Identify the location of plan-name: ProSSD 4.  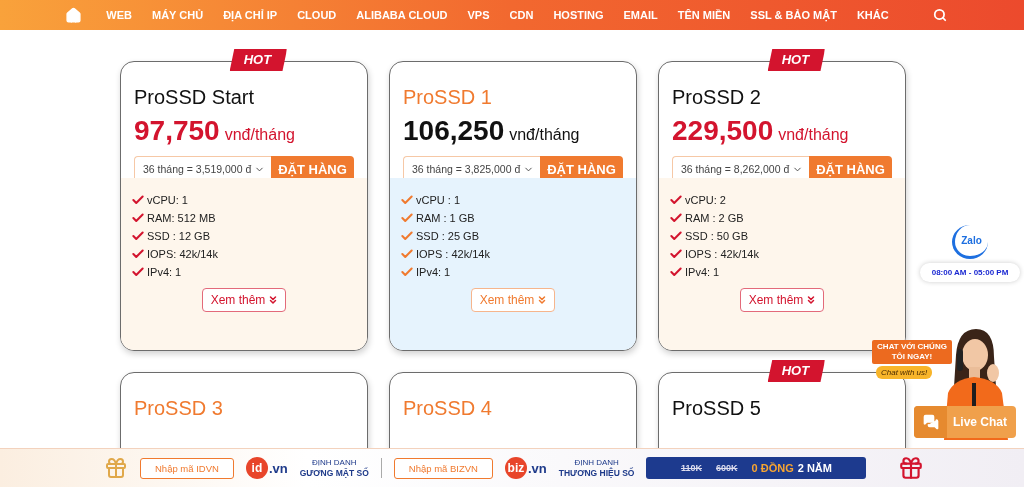
(448, 408).